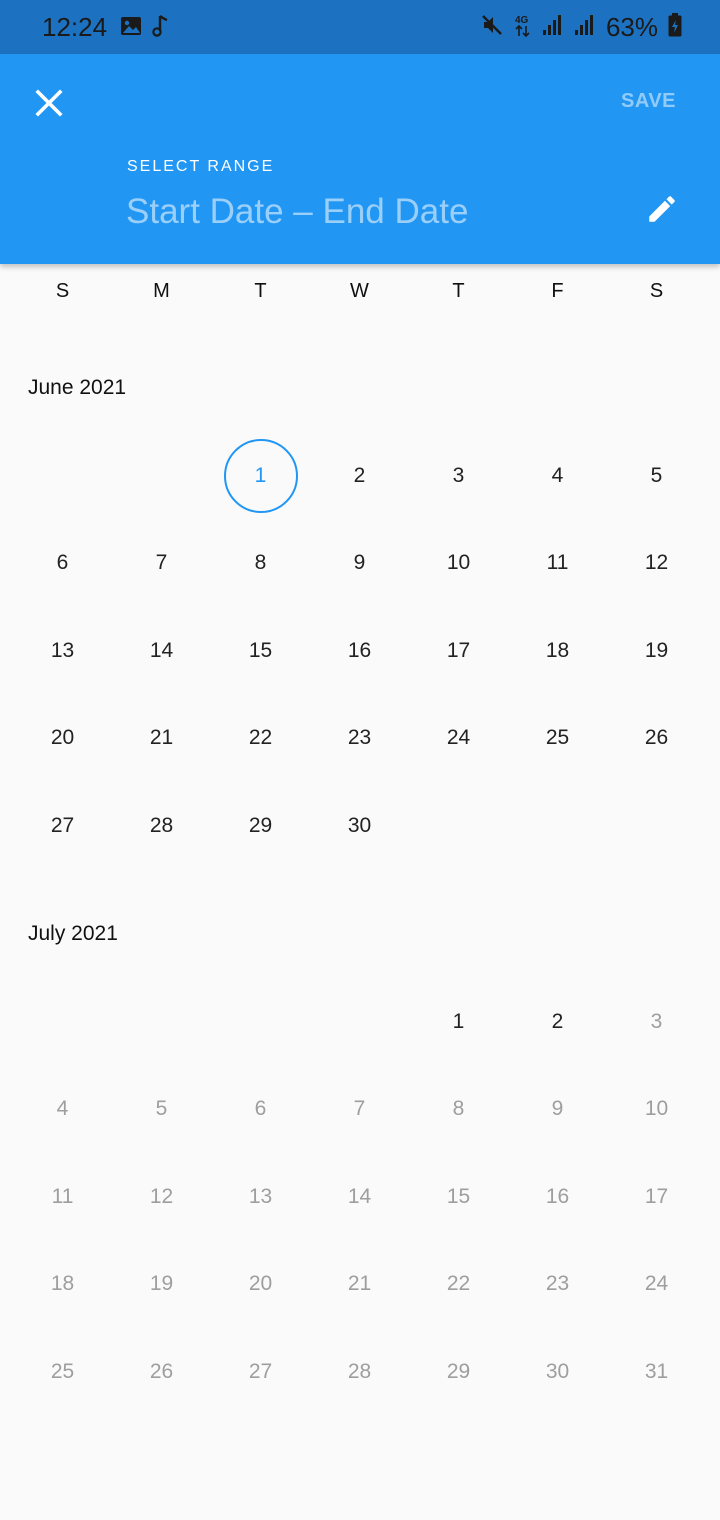 The height and width of the screenshot is (1520, 720). I want to click on day-cell: 28, so click(161, 826).